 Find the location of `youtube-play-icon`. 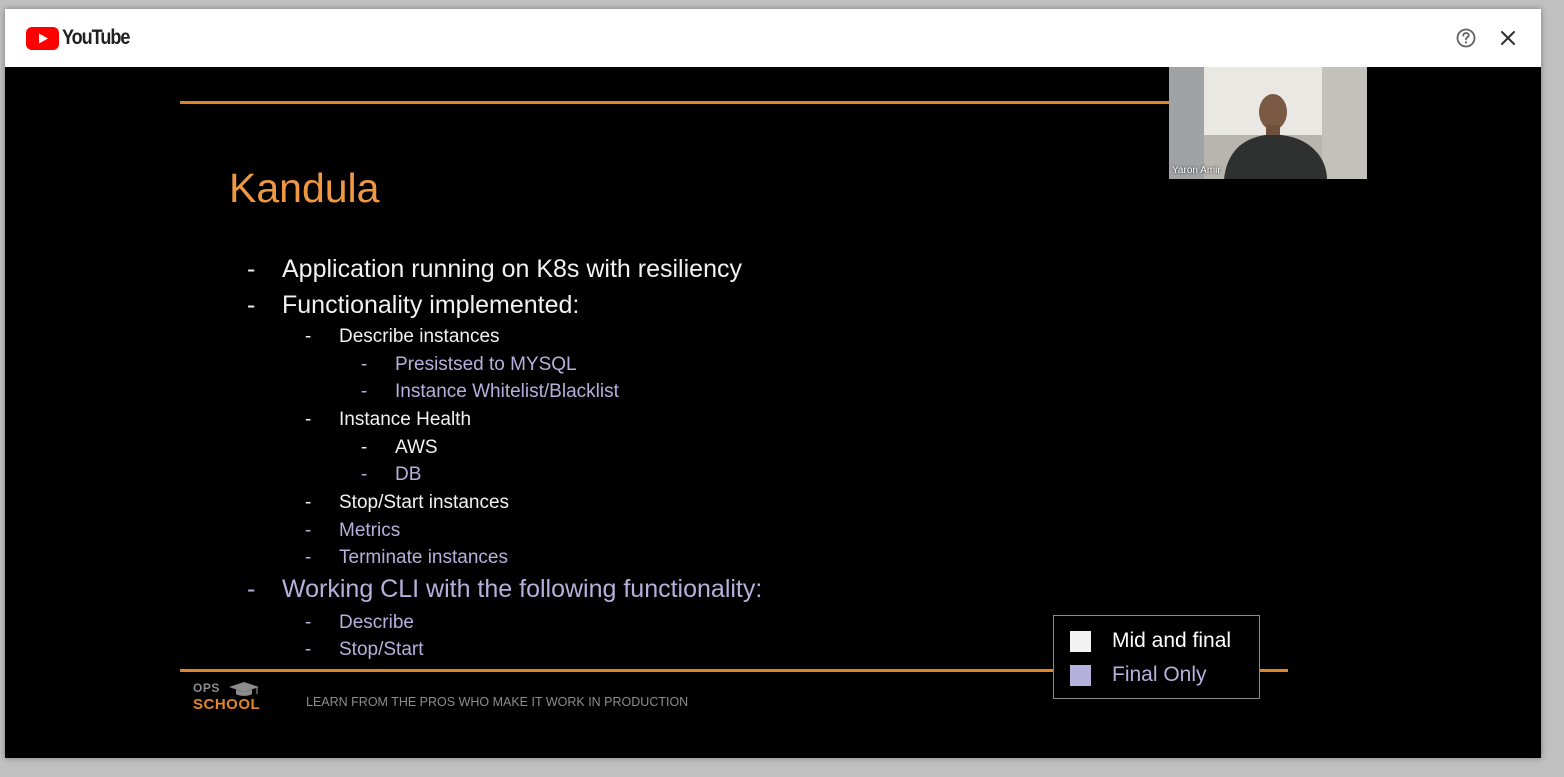

youtube-play-icon is located at coordinates (42, 38).